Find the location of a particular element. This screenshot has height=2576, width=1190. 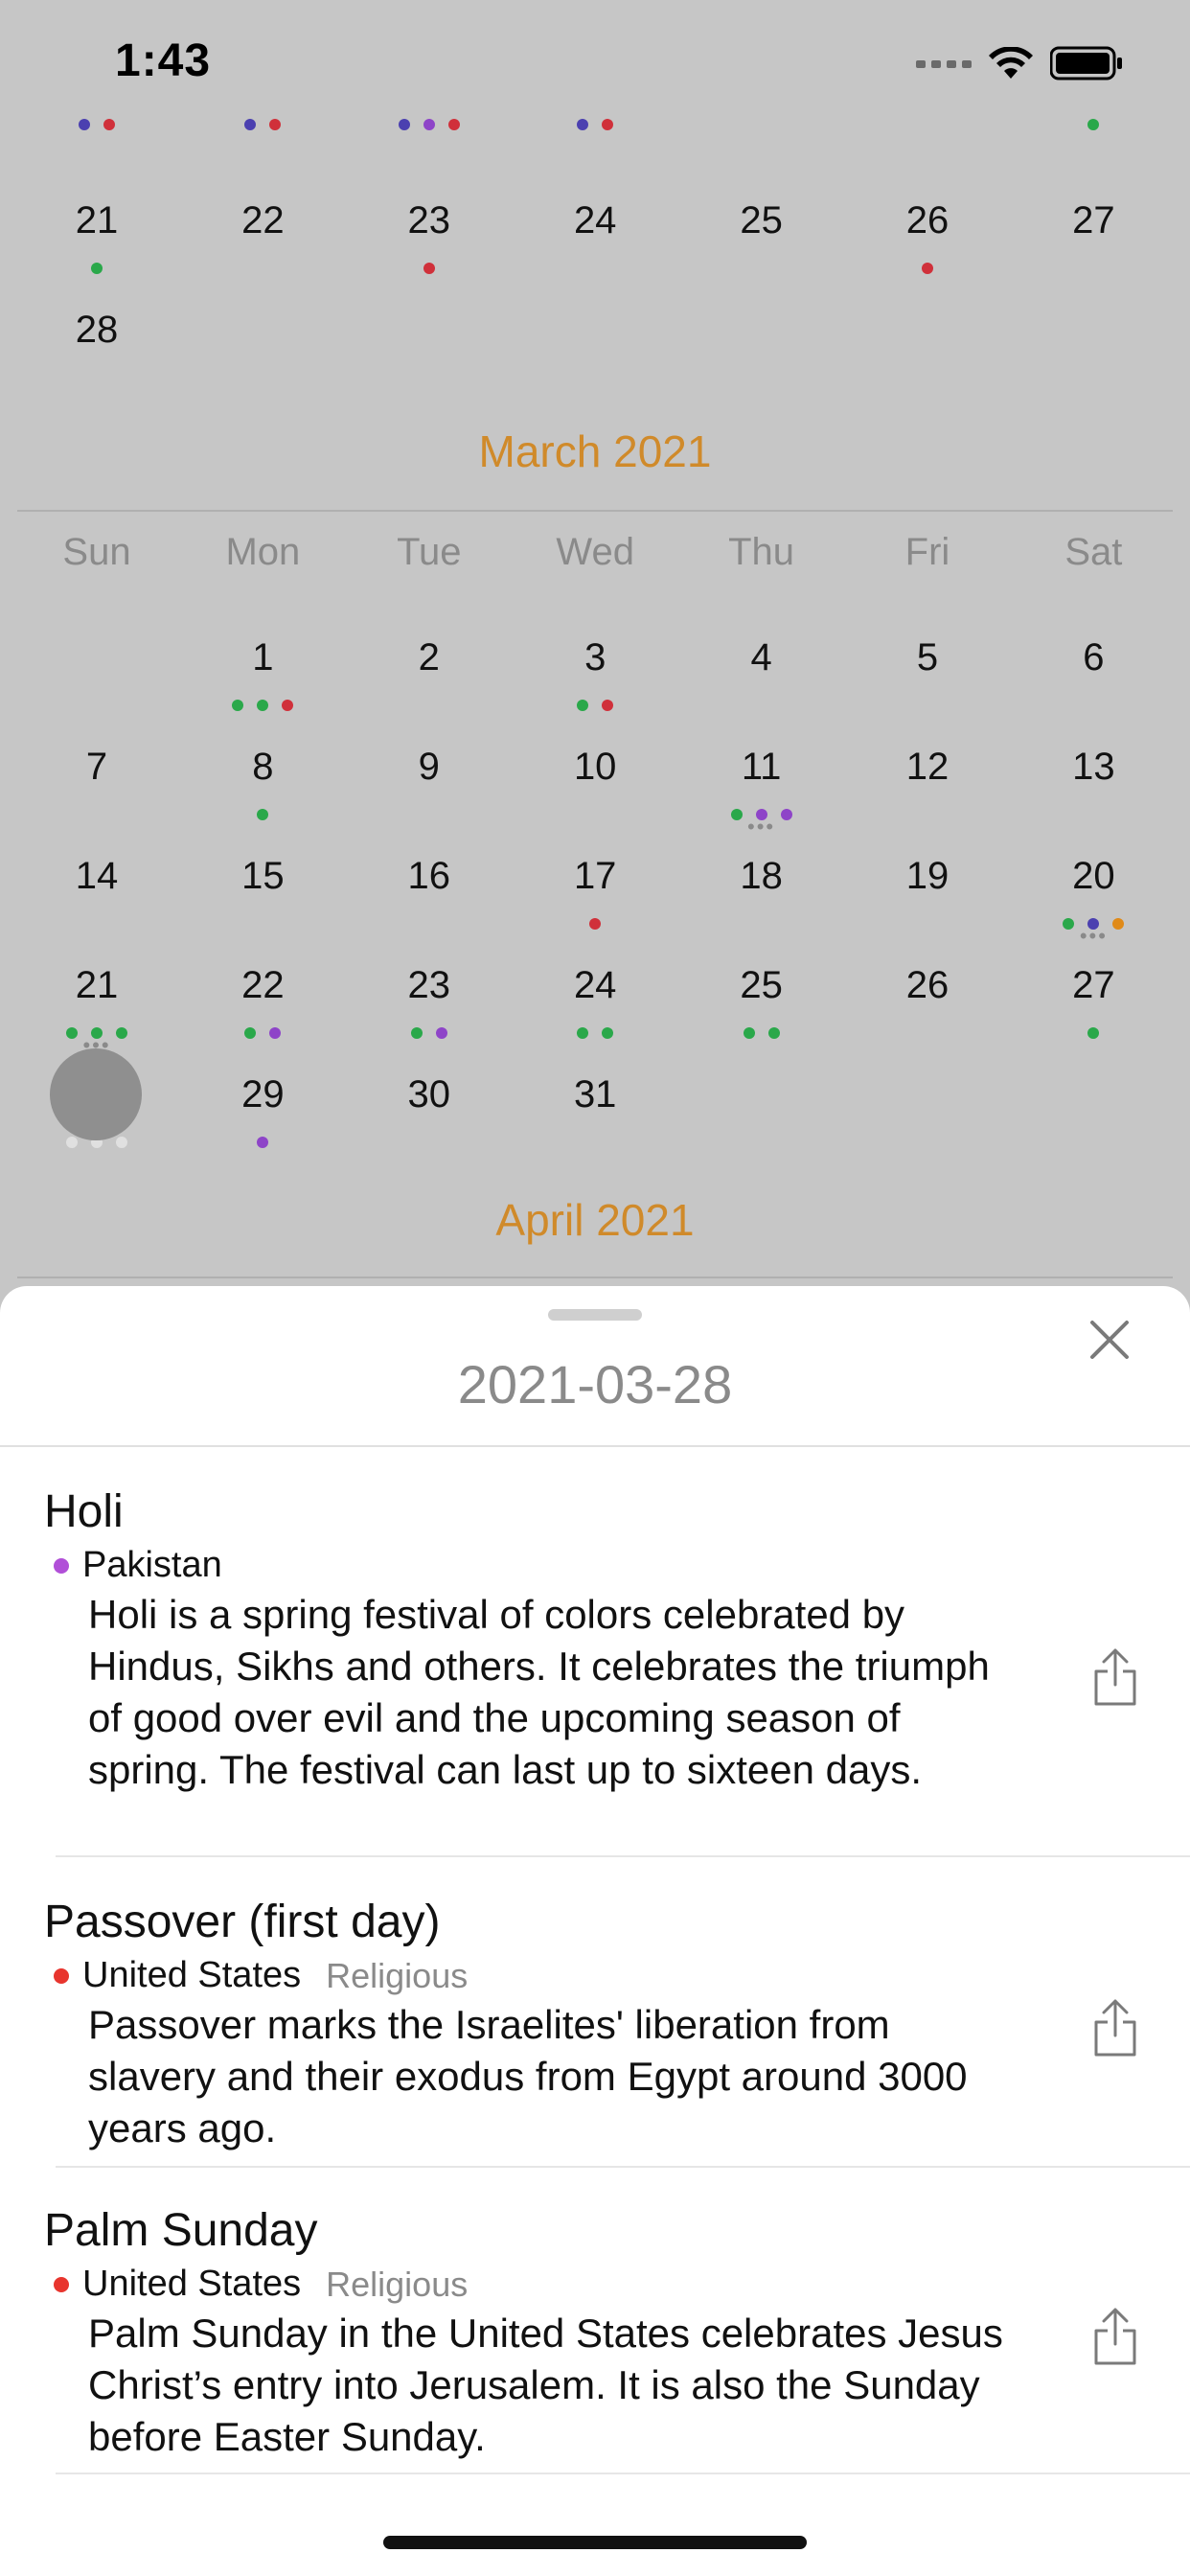

calendar-day: 13 is located at coordinates (1094, 771).